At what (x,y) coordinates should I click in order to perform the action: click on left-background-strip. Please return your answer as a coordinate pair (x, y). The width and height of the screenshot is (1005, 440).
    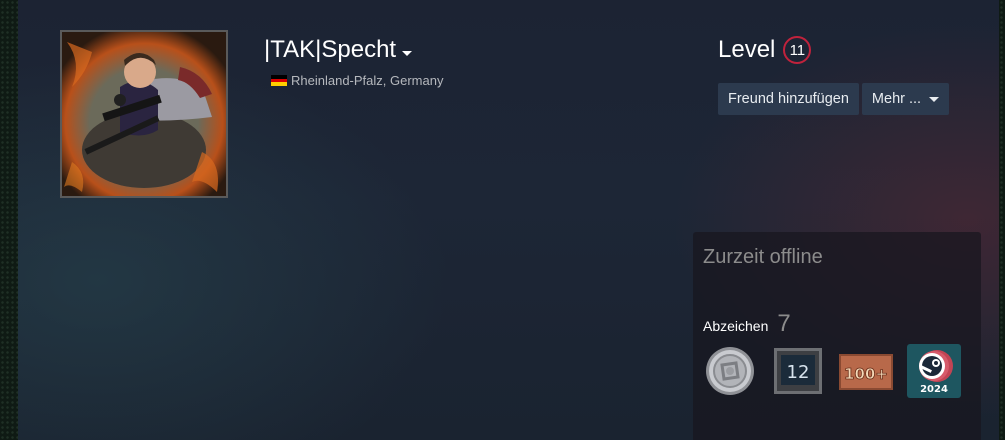
    Looking at the image, I should click on (9, 220).